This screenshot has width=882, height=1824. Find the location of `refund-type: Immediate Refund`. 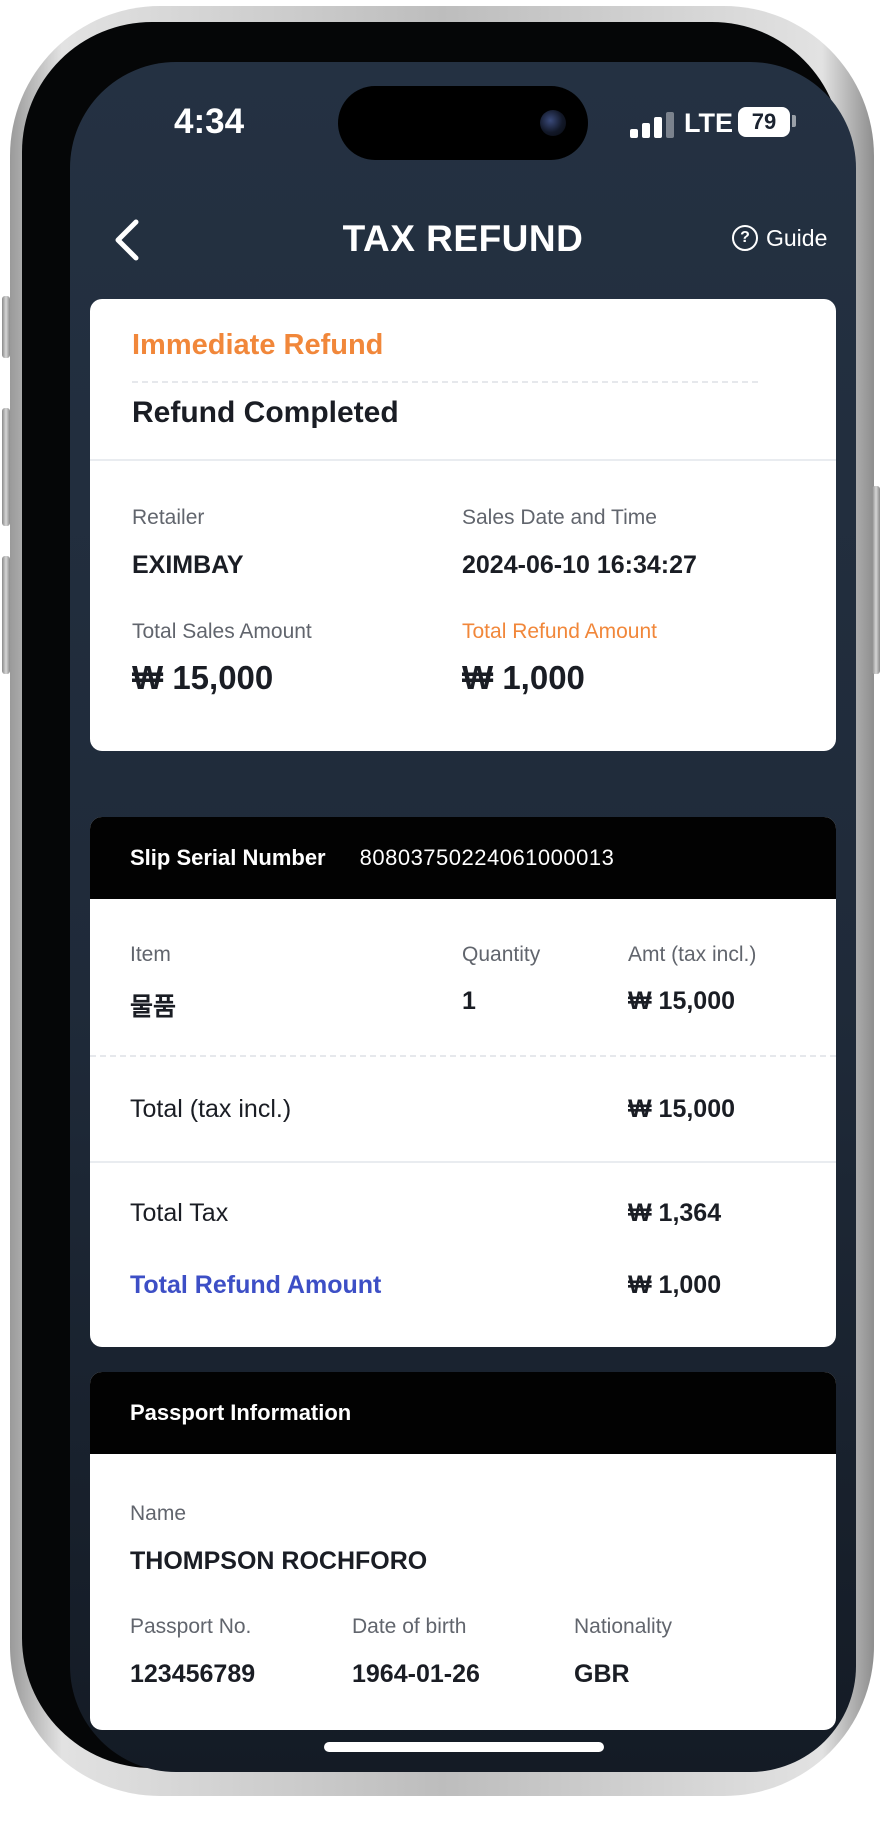

refund-type: Immediate Refund is located at coordinates (258, 345).